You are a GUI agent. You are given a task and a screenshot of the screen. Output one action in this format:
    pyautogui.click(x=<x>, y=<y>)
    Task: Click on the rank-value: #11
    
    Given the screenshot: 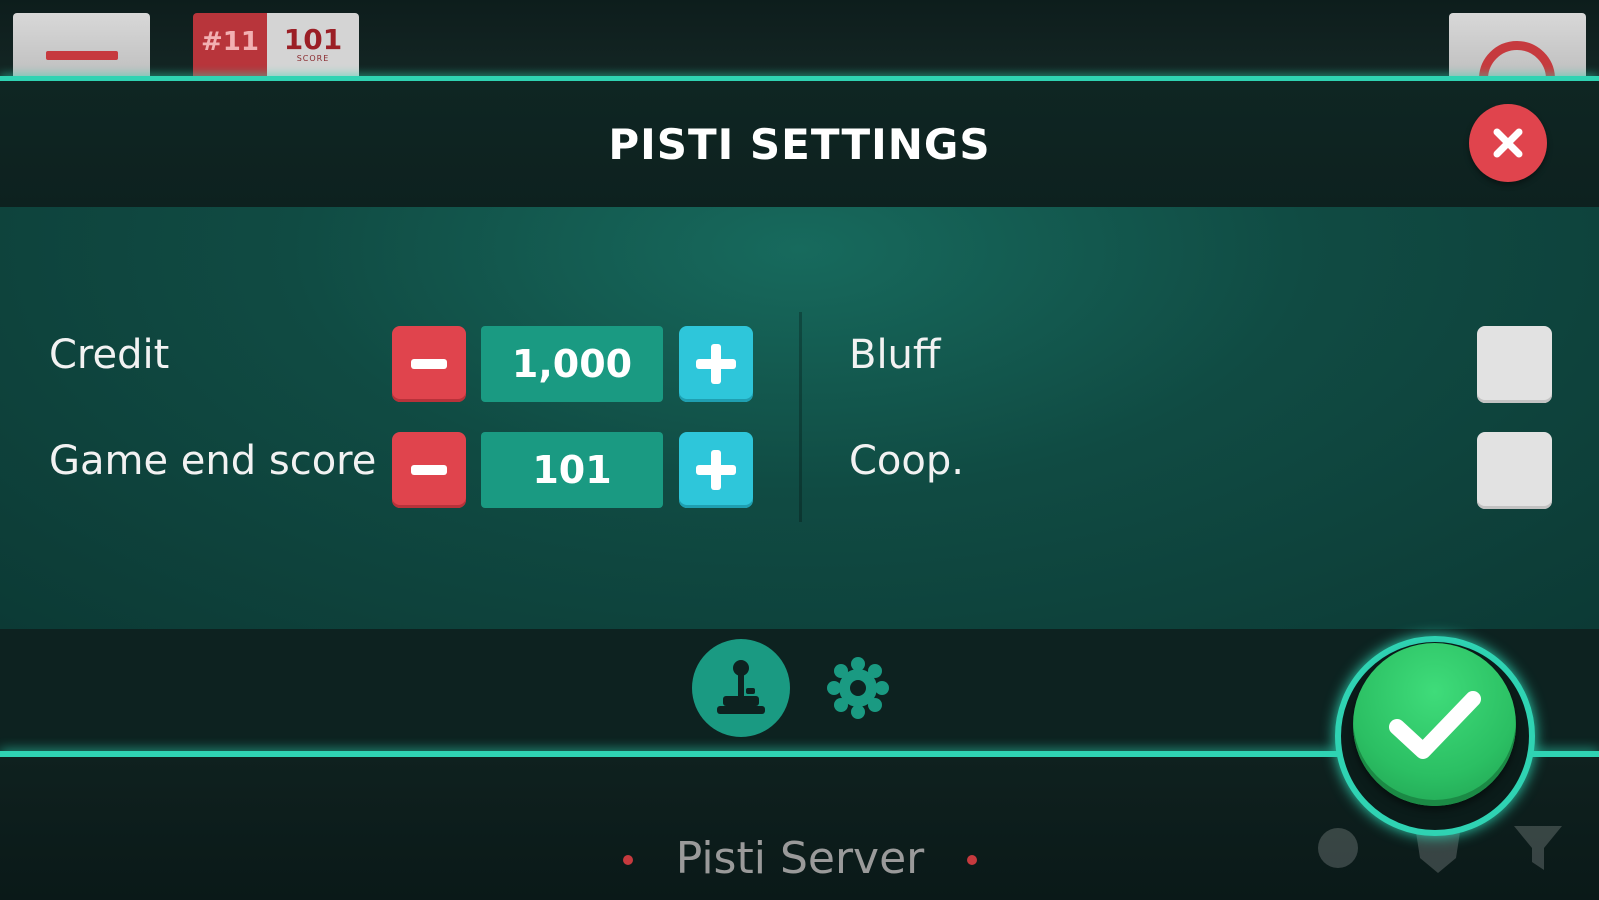 What is the action you would take?
    pyautogui.click(x=230, y=45)
    